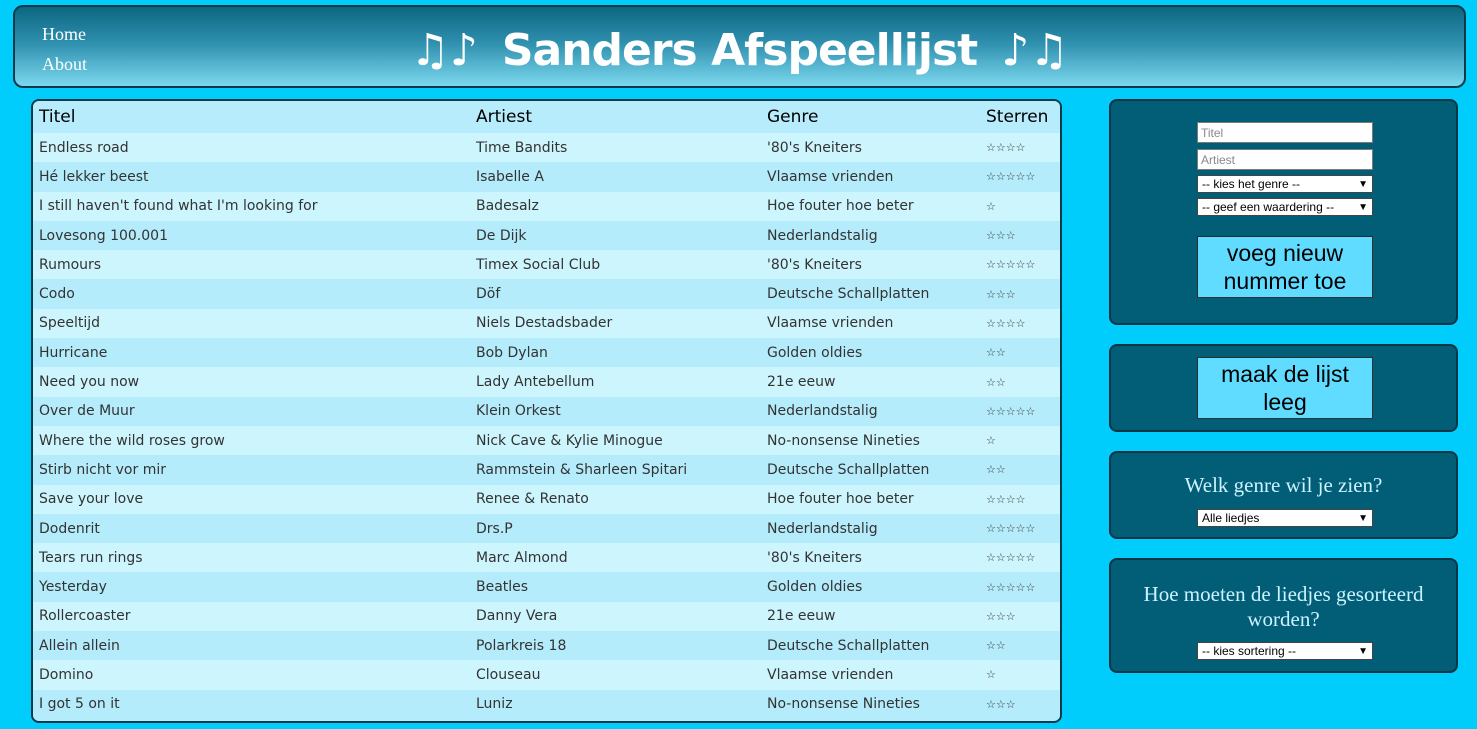 This screenshot has height=729, width=1477. Describe the element at coordinates (1231, 518) in the screenshot. I see `genre-filter-value: Alle liedjes` at that location.